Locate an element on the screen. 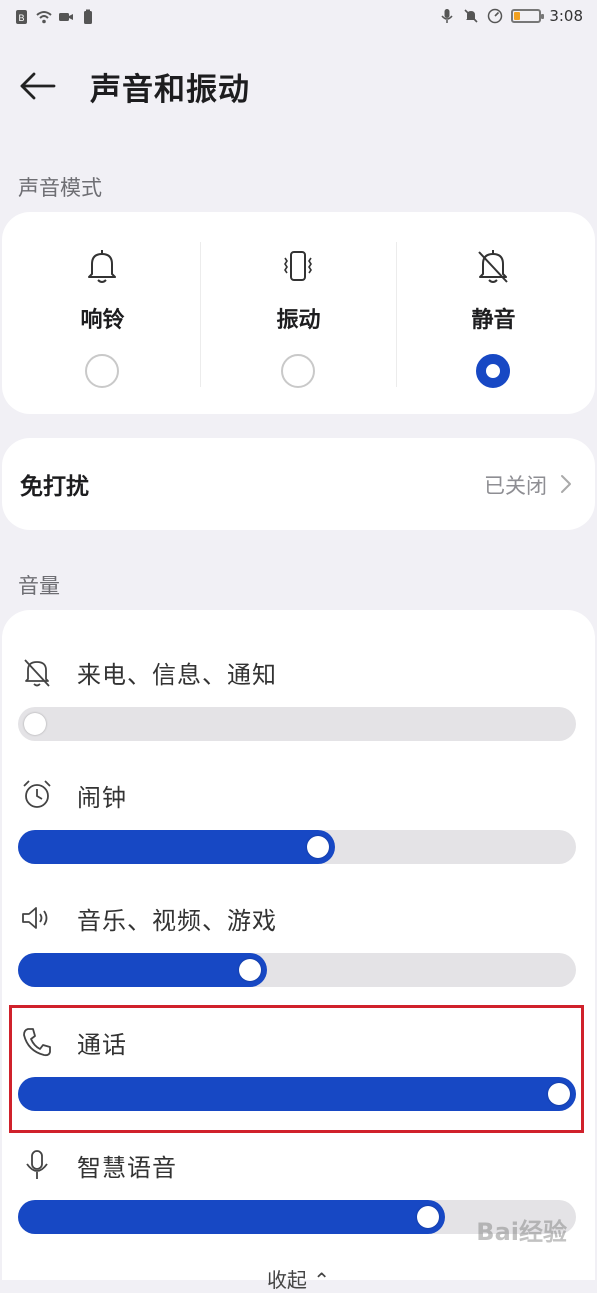  highlight-box-annotation is located at coordinates (296, 1069).